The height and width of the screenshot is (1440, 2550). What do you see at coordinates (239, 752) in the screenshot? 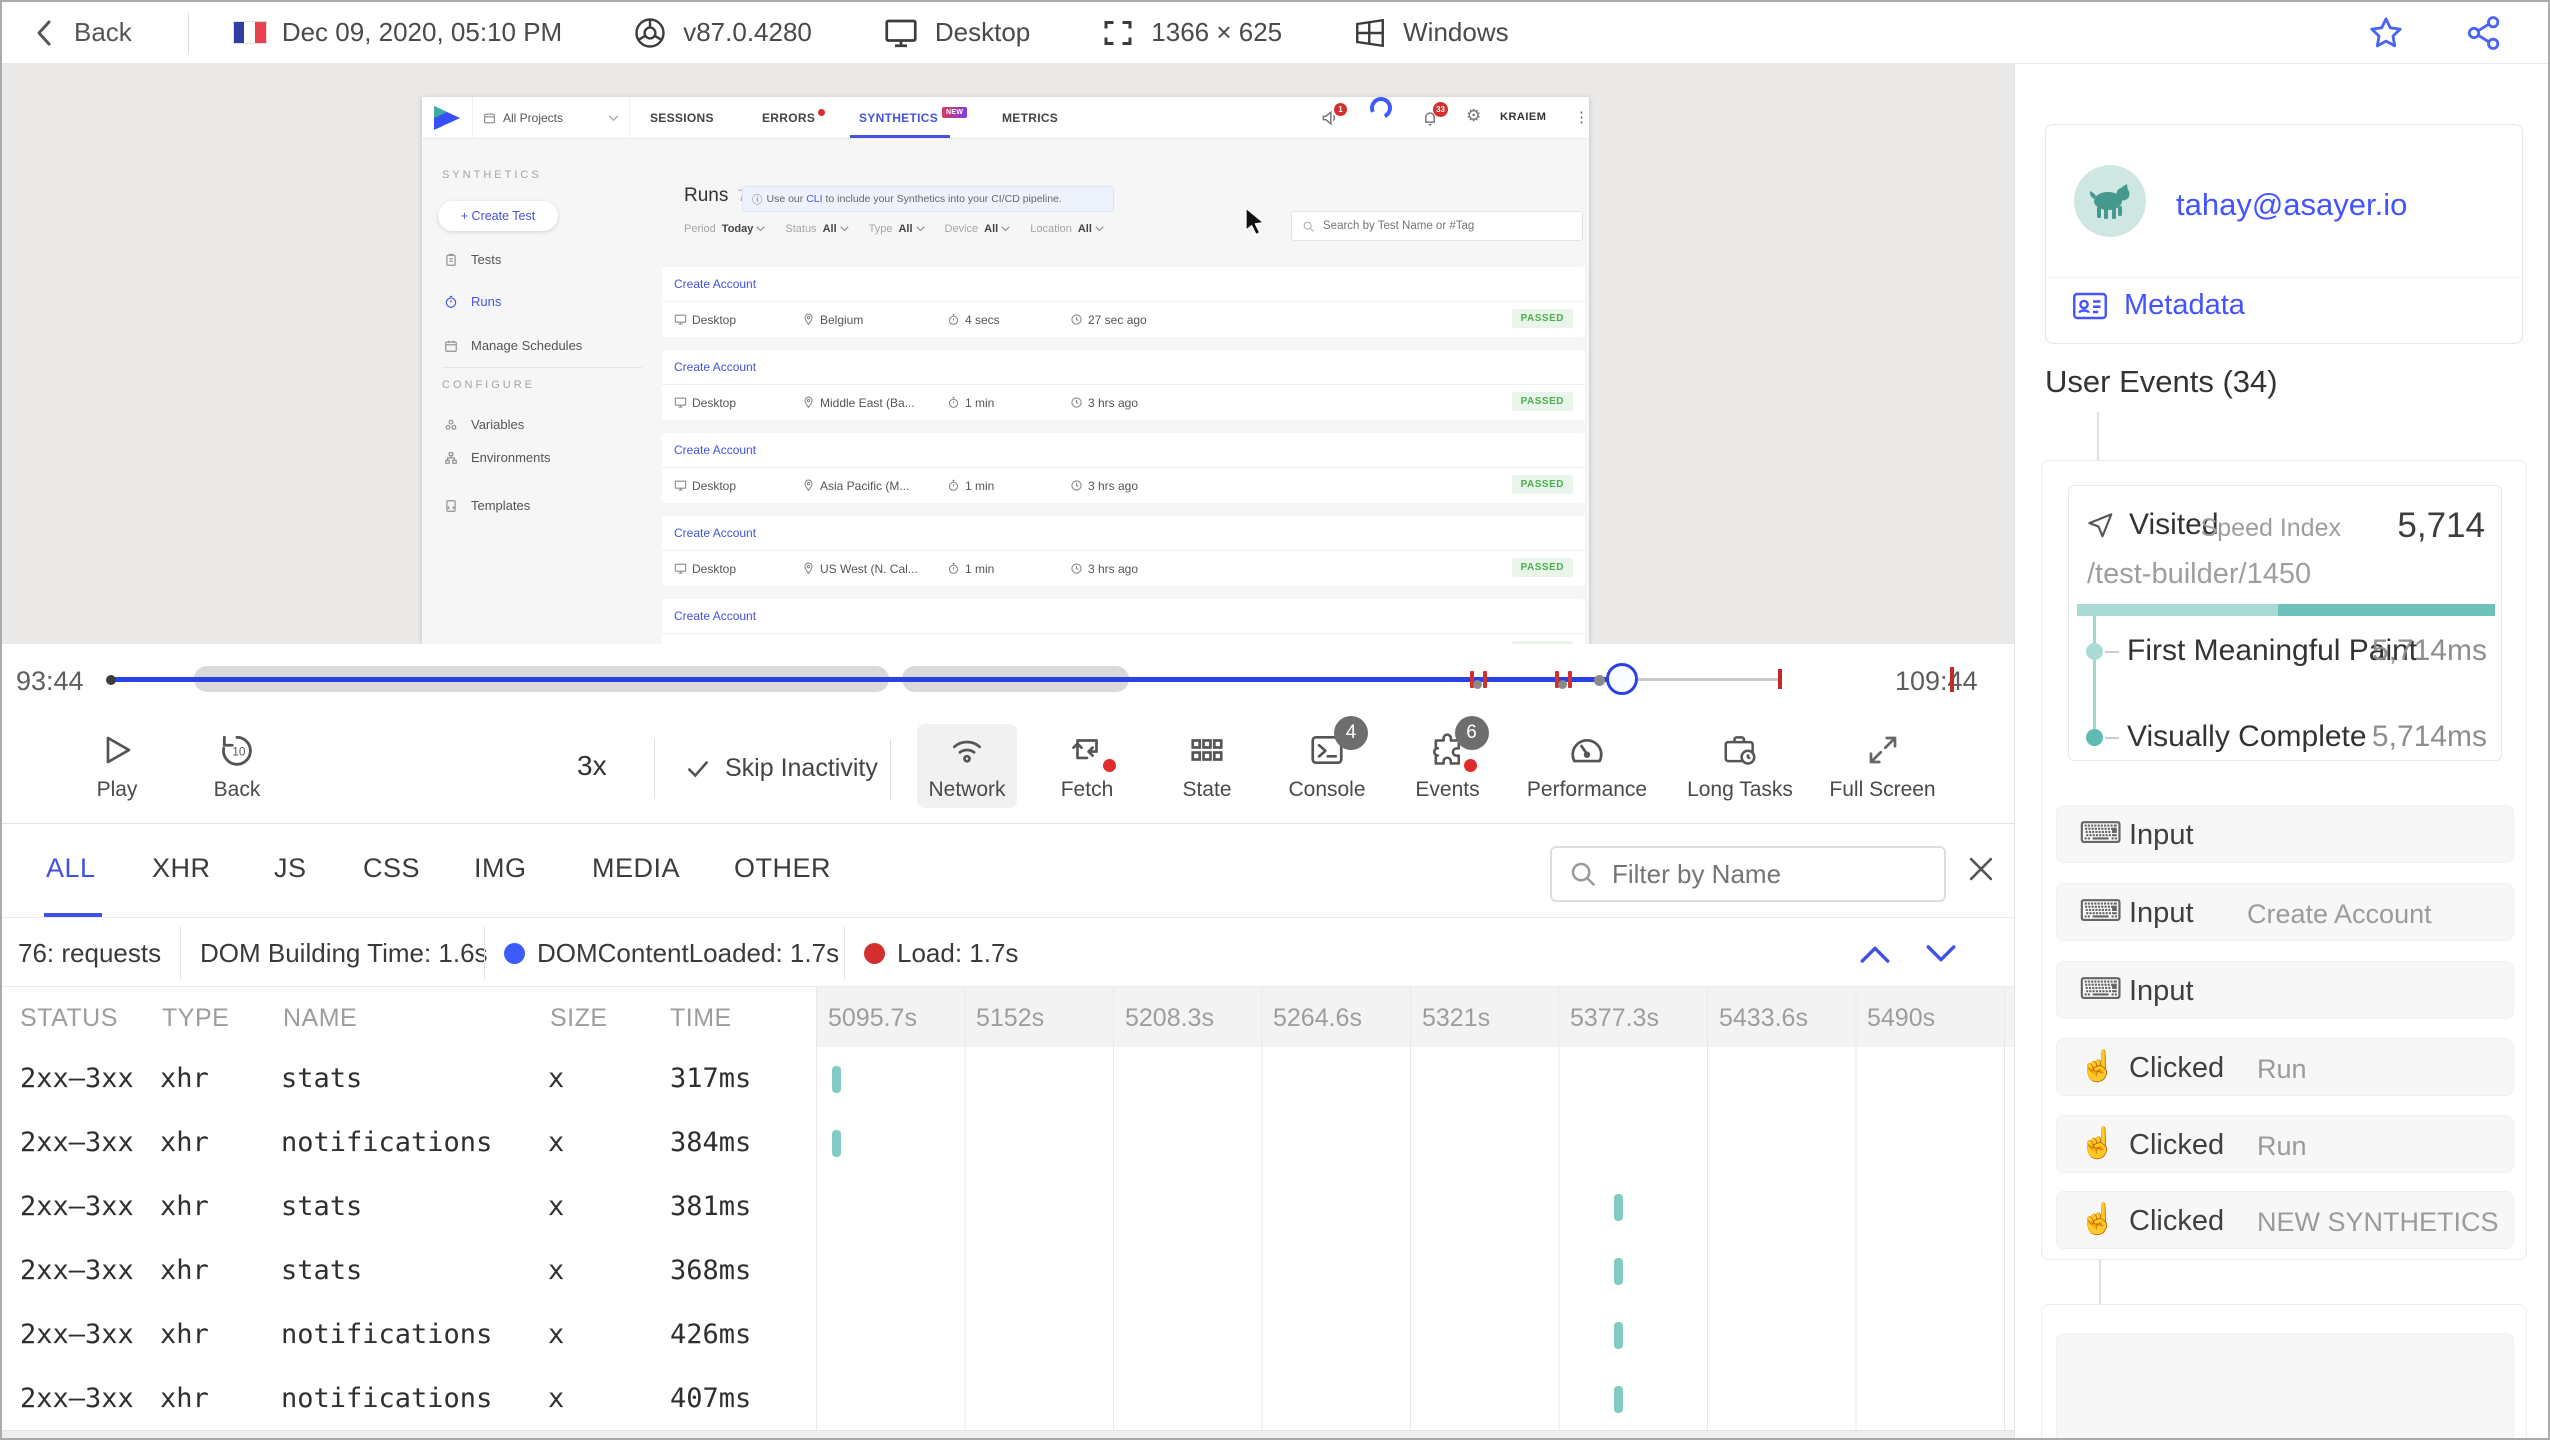
I see `svg-text: 10` at bounding box center [239, 752].